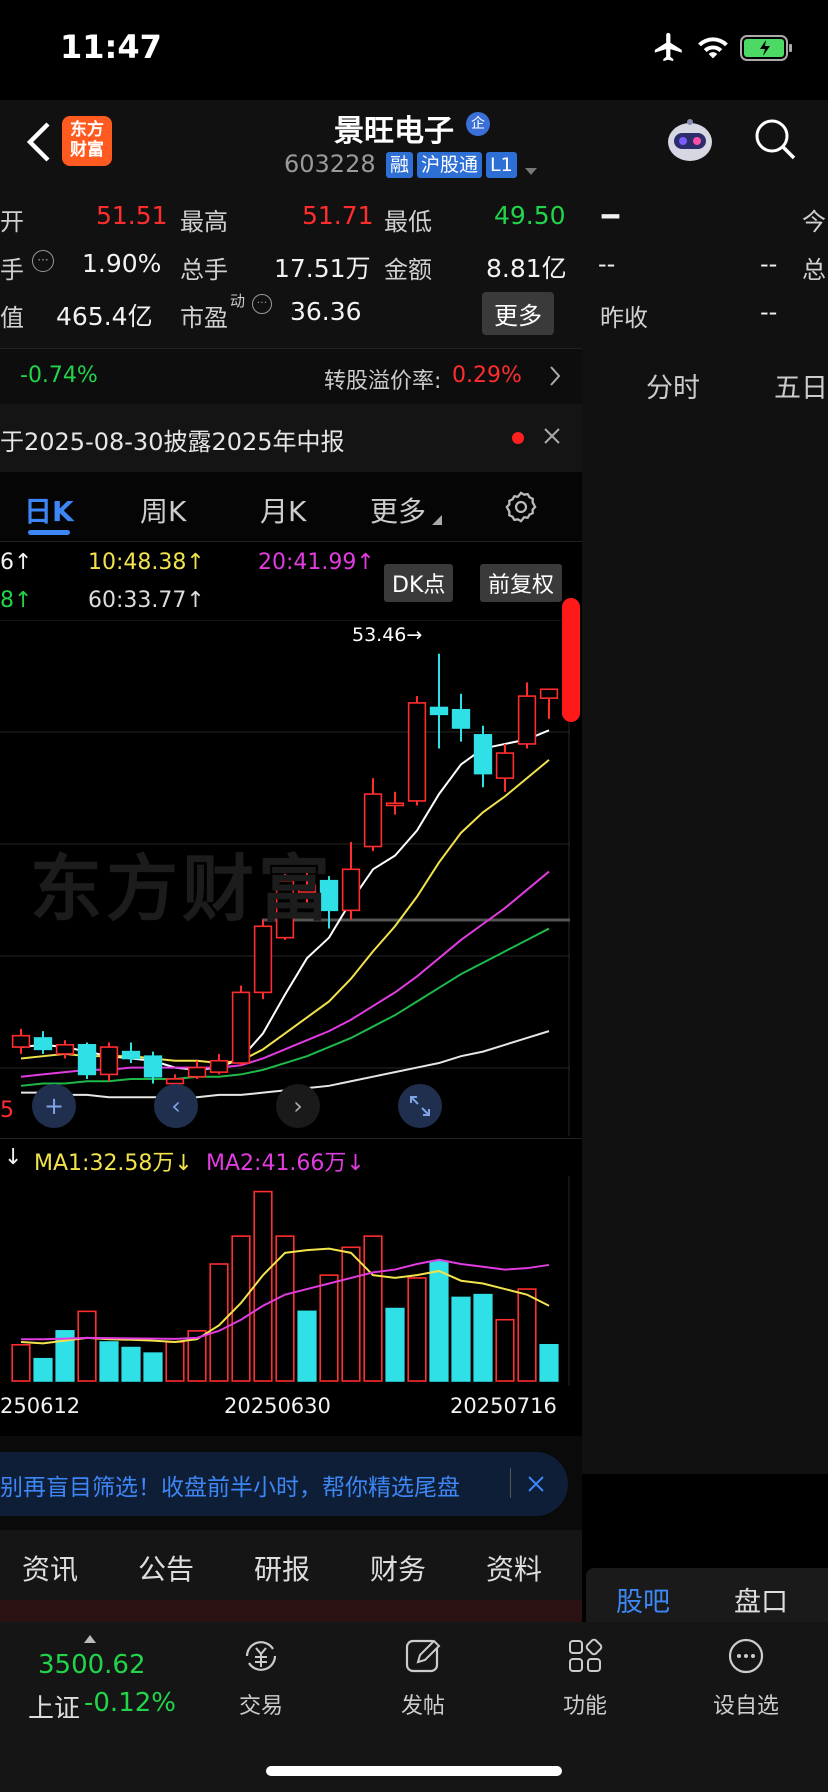  Describe the element at coordinates (420, 1106) in the screenshot. I see `expand-button` at that location.